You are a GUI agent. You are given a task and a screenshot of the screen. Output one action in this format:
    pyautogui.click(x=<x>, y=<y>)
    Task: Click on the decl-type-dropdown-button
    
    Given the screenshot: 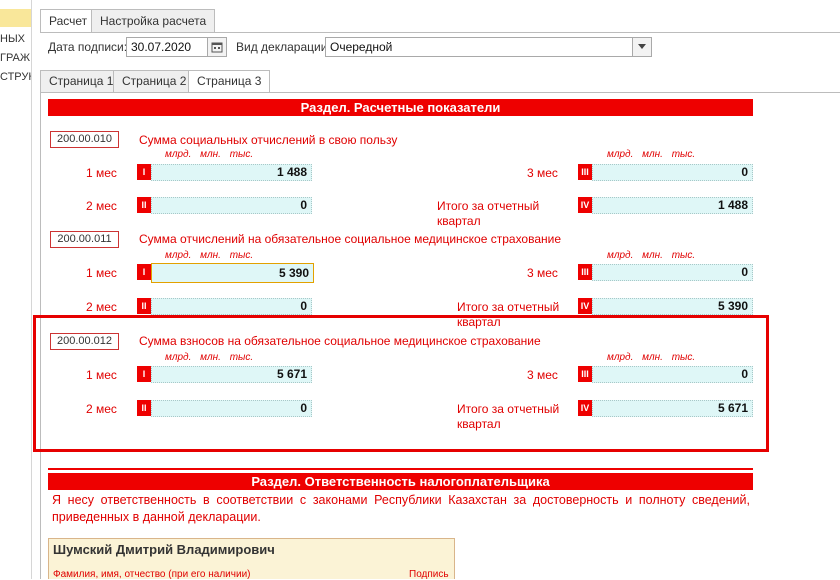 What is the action you would take?
    pyautogui.click(x=642, y=47)
    